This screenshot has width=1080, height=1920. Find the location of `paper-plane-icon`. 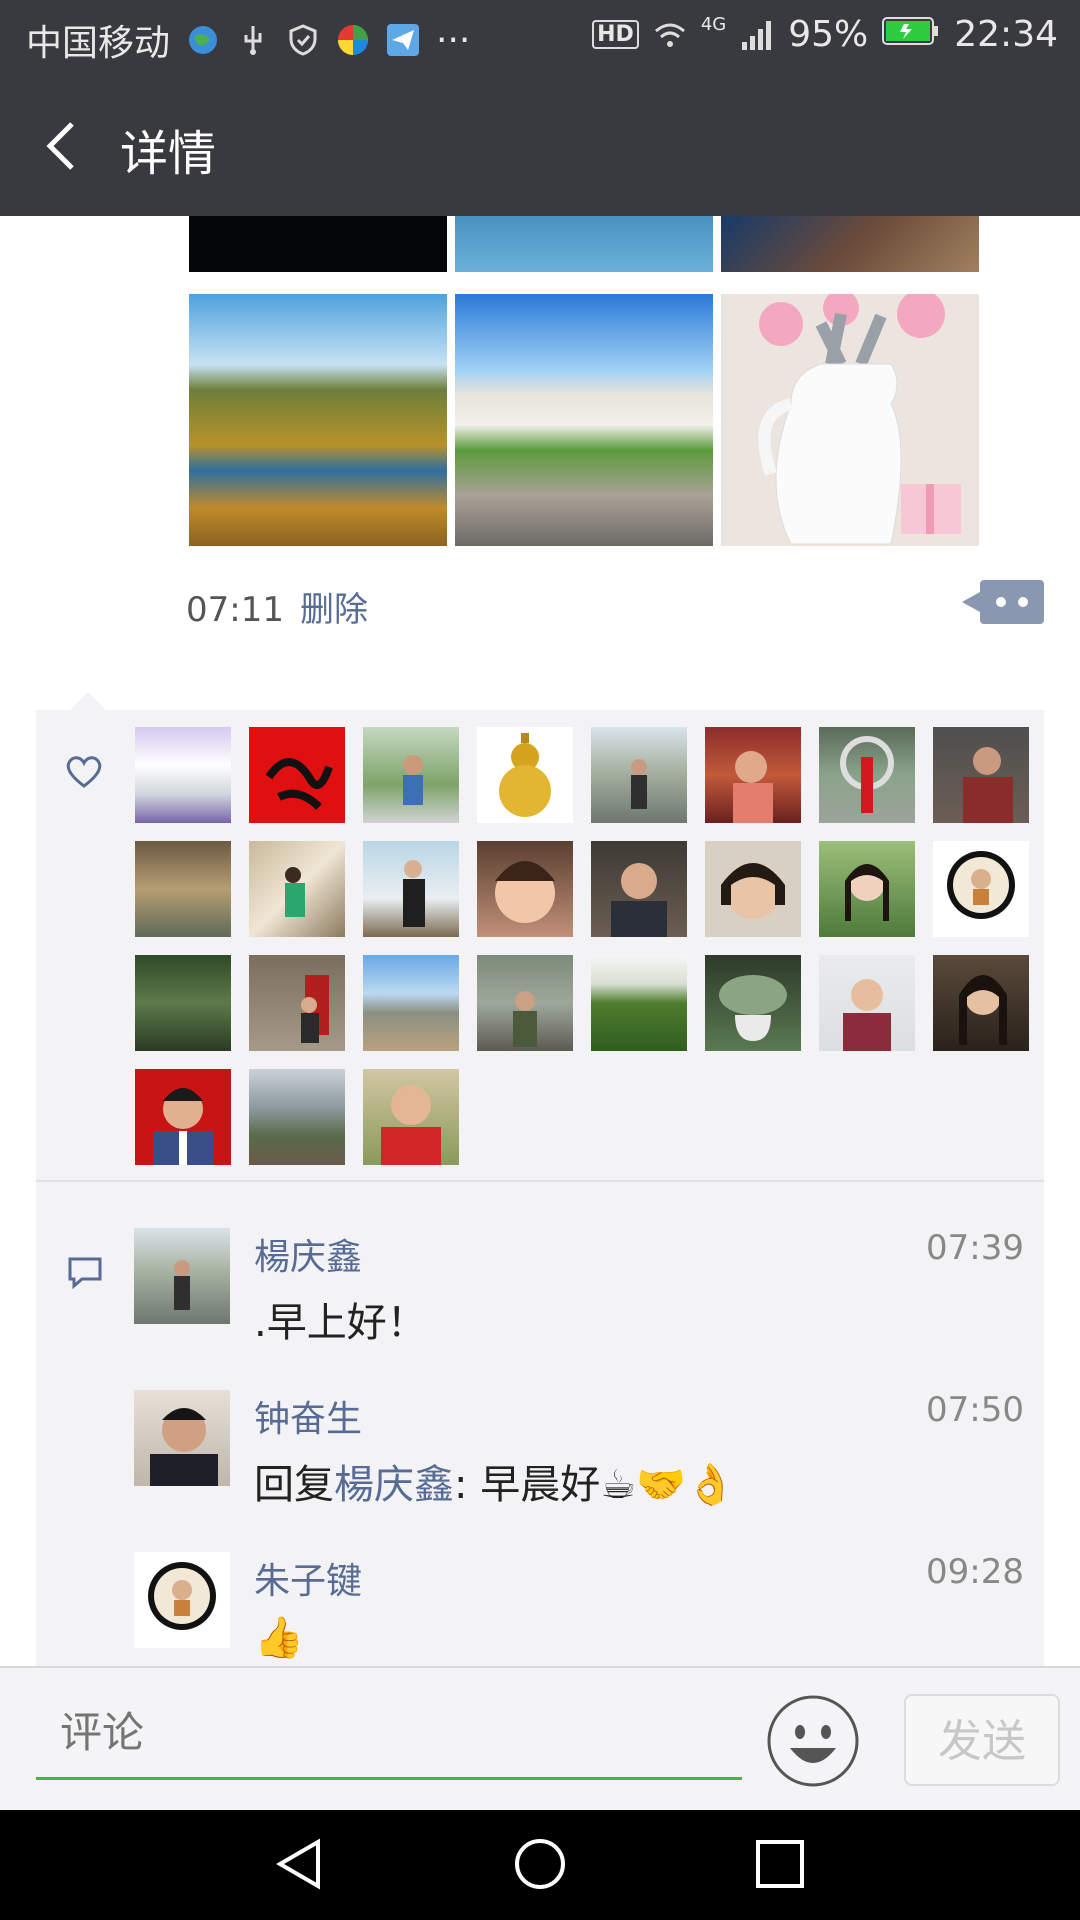

paper-plane-icon is located at coordinates (403, 40).